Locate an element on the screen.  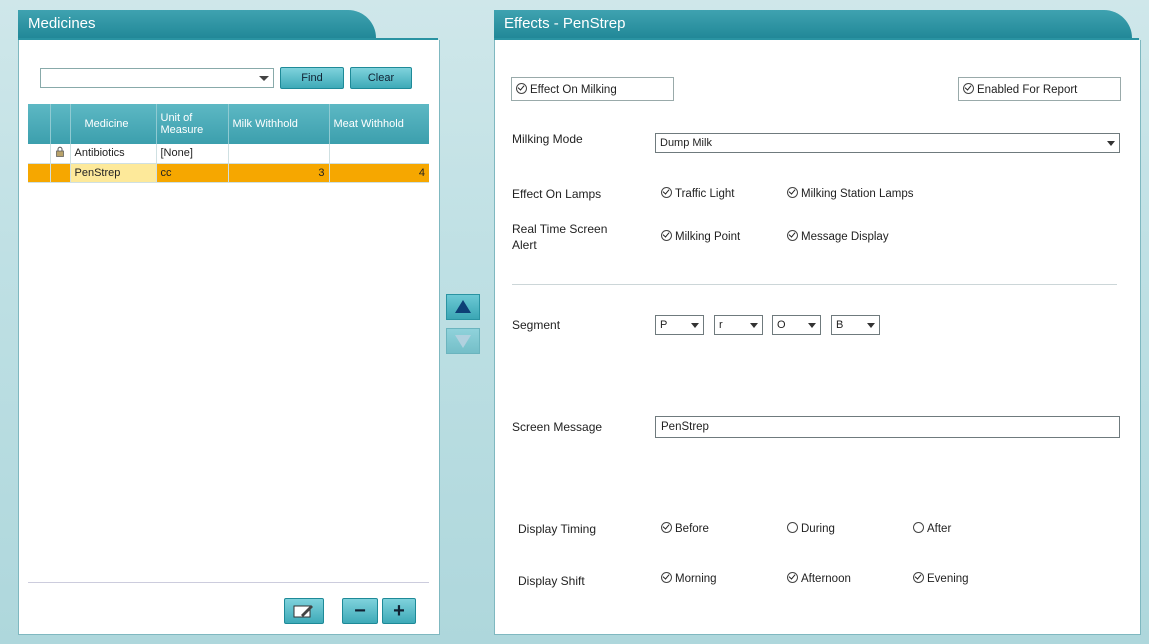
screen-message-label: Screen Message is located at coordinates (557, 427).